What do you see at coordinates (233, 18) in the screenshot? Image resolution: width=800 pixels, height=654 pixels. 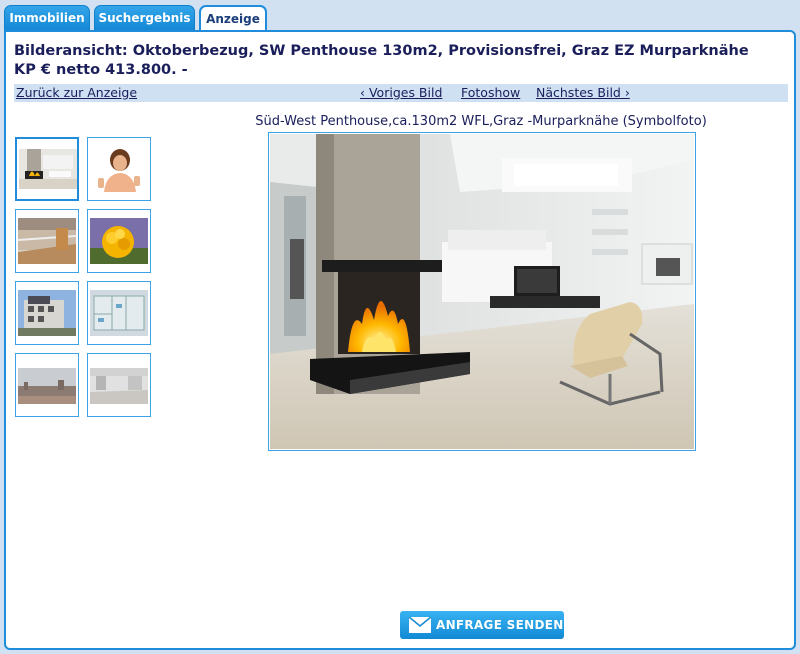 I see `tab-anzeige: Anzeige` at bounding box center [233, 18].